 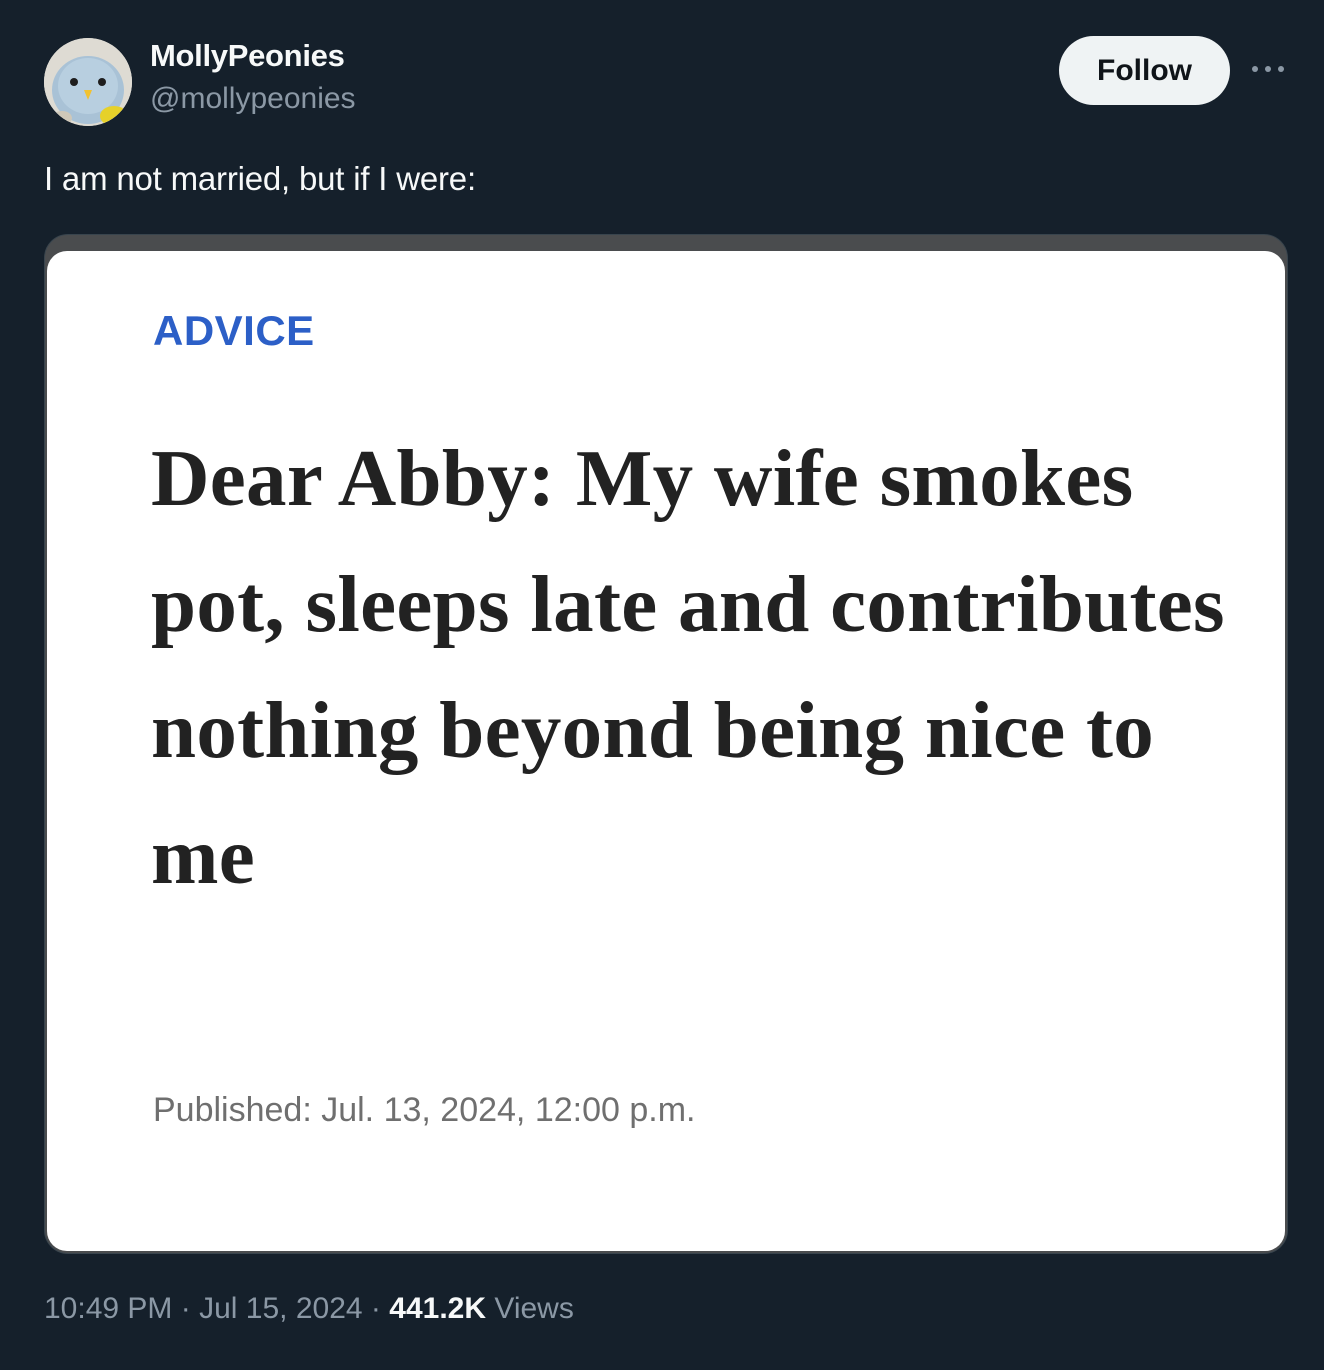 I want to click on article-published-date: Published: Jul. 13, 2024, 12:00 p.m., so click(x=424, y=1110).